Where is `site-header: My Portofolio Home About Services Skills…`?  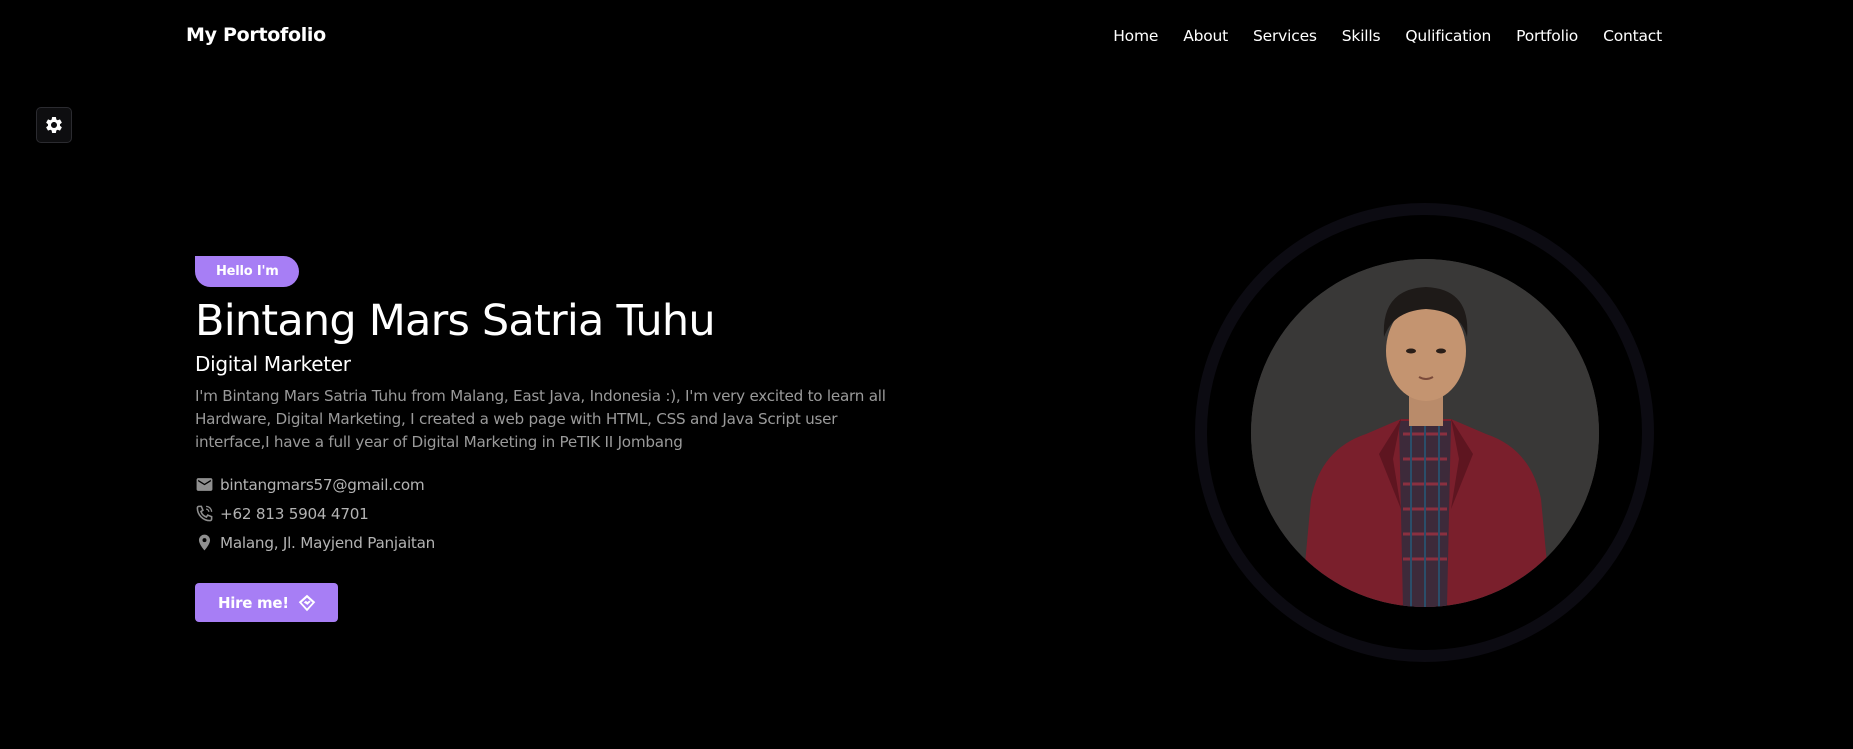
site-header: My Portofolio Home About Services Skills… is located at coordinates (926, 38).